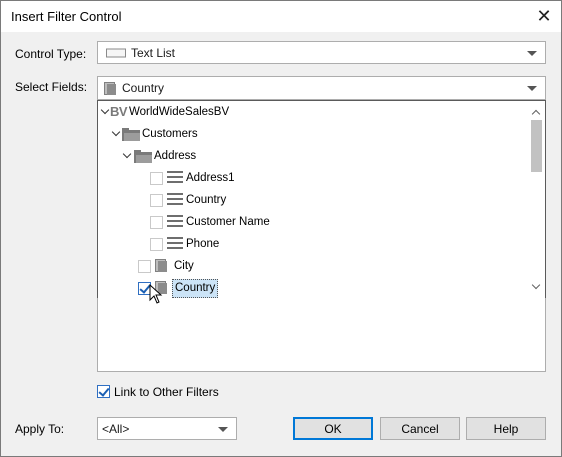  What do you see at coordinates (167, 428) in the screenshot?
I see `apply-to-select: <All>` at bounding box center [167, 428].